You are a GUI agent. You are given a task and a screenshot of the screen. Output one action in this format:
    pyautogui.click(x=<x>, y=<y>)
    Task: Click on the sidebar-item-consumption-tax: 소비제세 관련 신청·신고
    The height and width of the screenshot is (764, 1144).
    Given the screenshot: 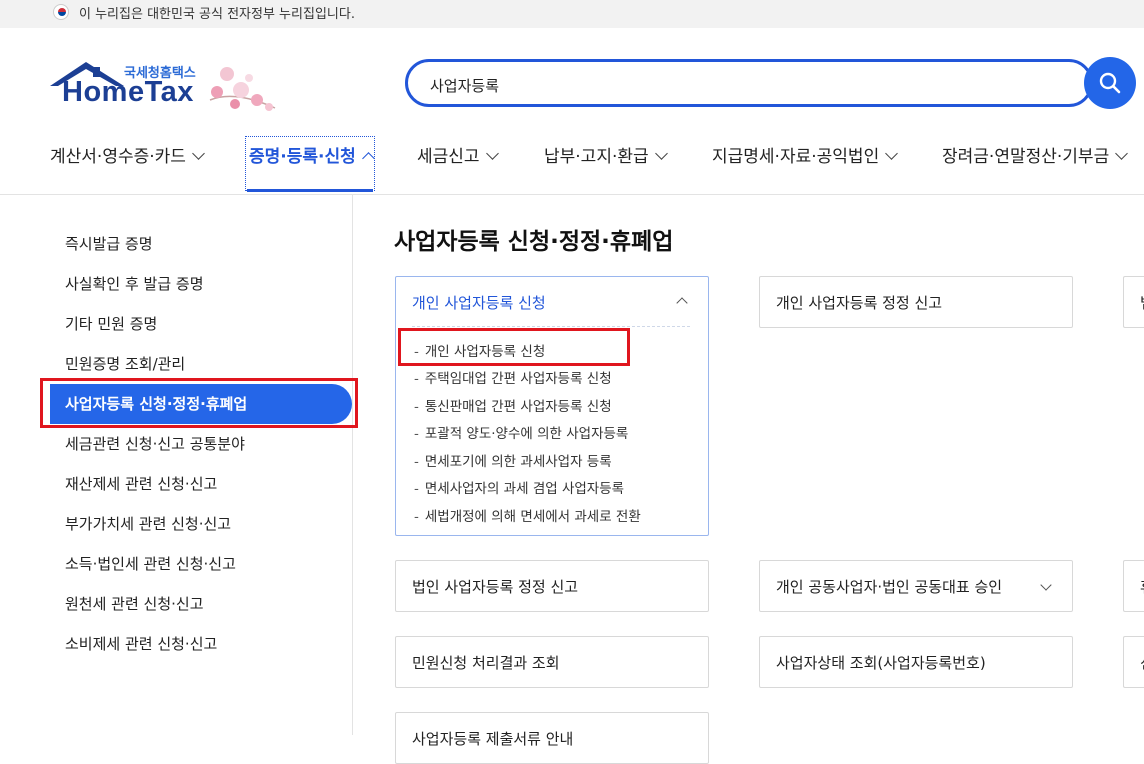 What is the action you would take?
    pyautogui.click(x=141, y=643)
    